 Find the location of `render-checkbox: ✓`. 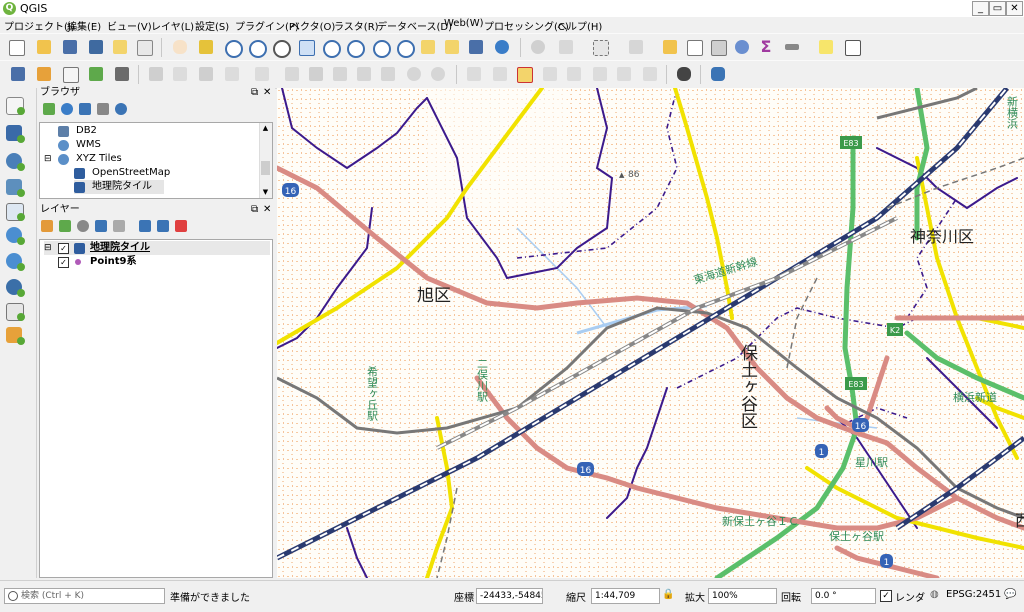

render-checkbox: ✓ is located at coordinates (886, 596).